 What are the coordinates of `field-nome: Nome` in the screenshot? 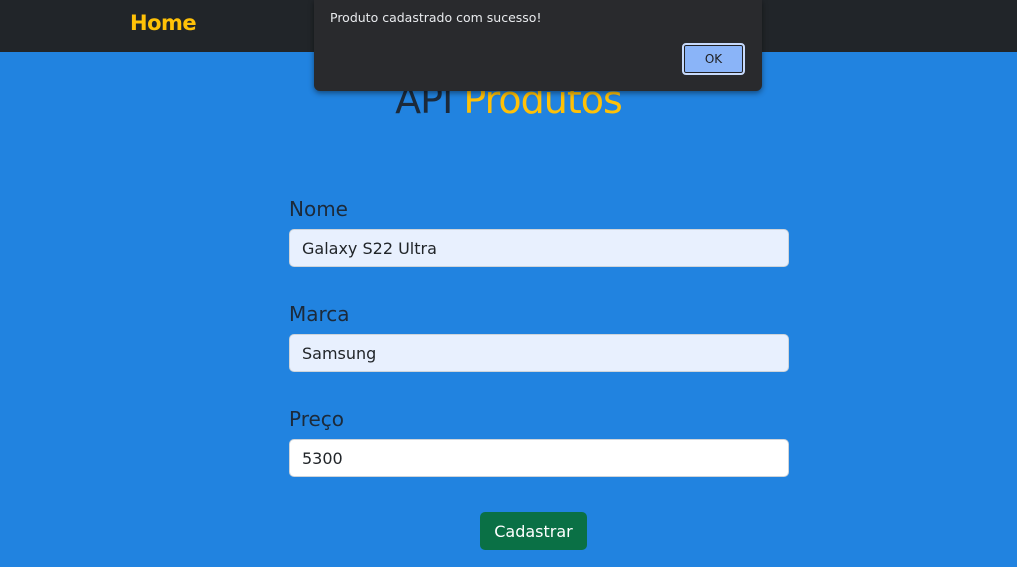 It's located at (539, 248).